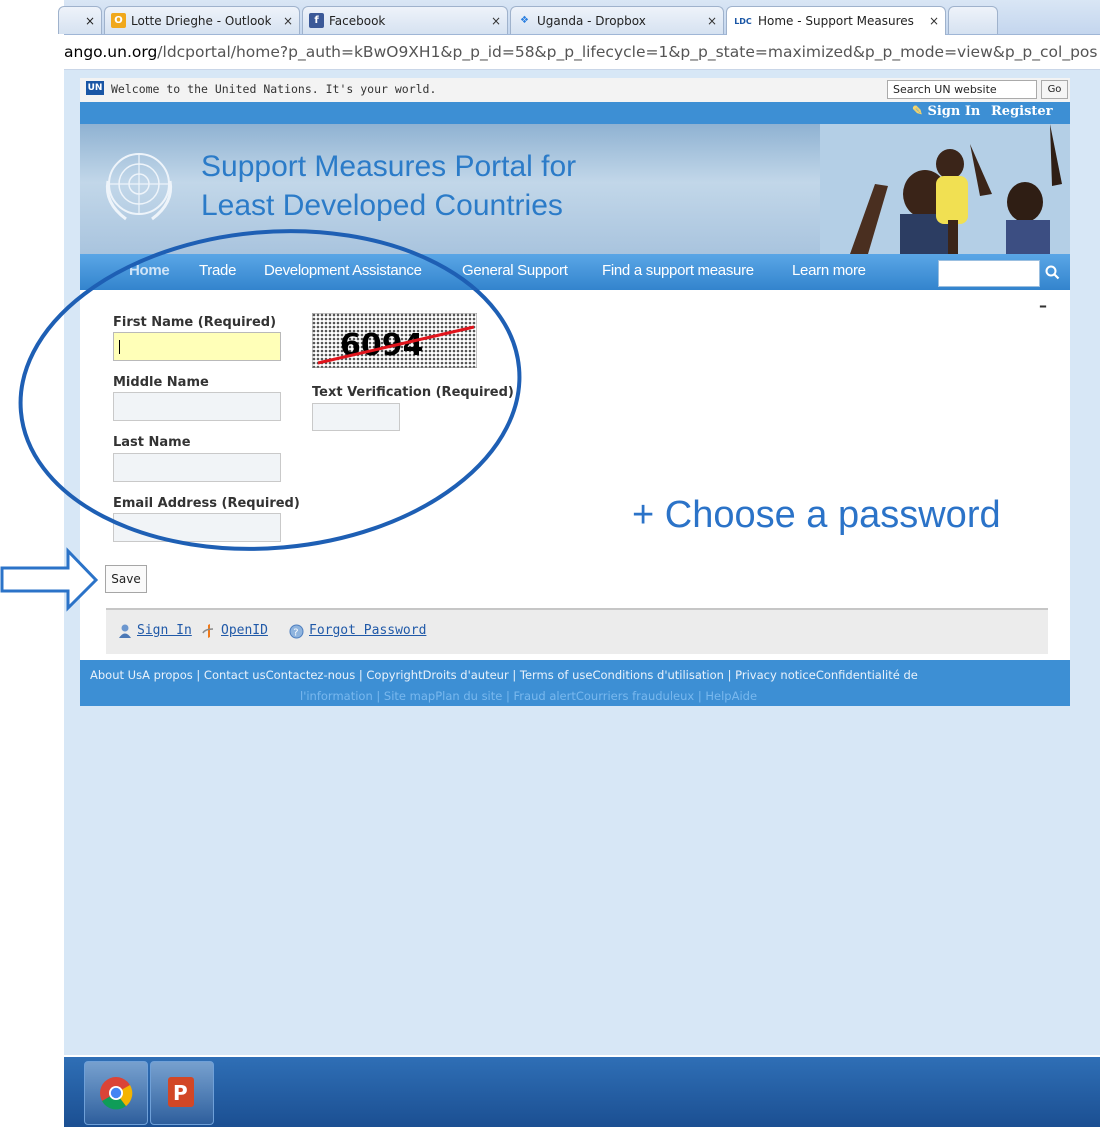  I want to click on chrome-icon, so click(116, 1093).